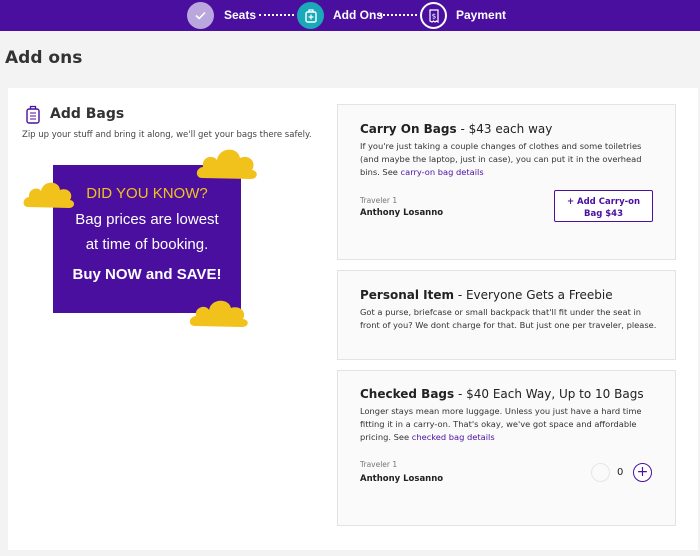  I want to click on increase-bags-button: +, so click(642, 472).